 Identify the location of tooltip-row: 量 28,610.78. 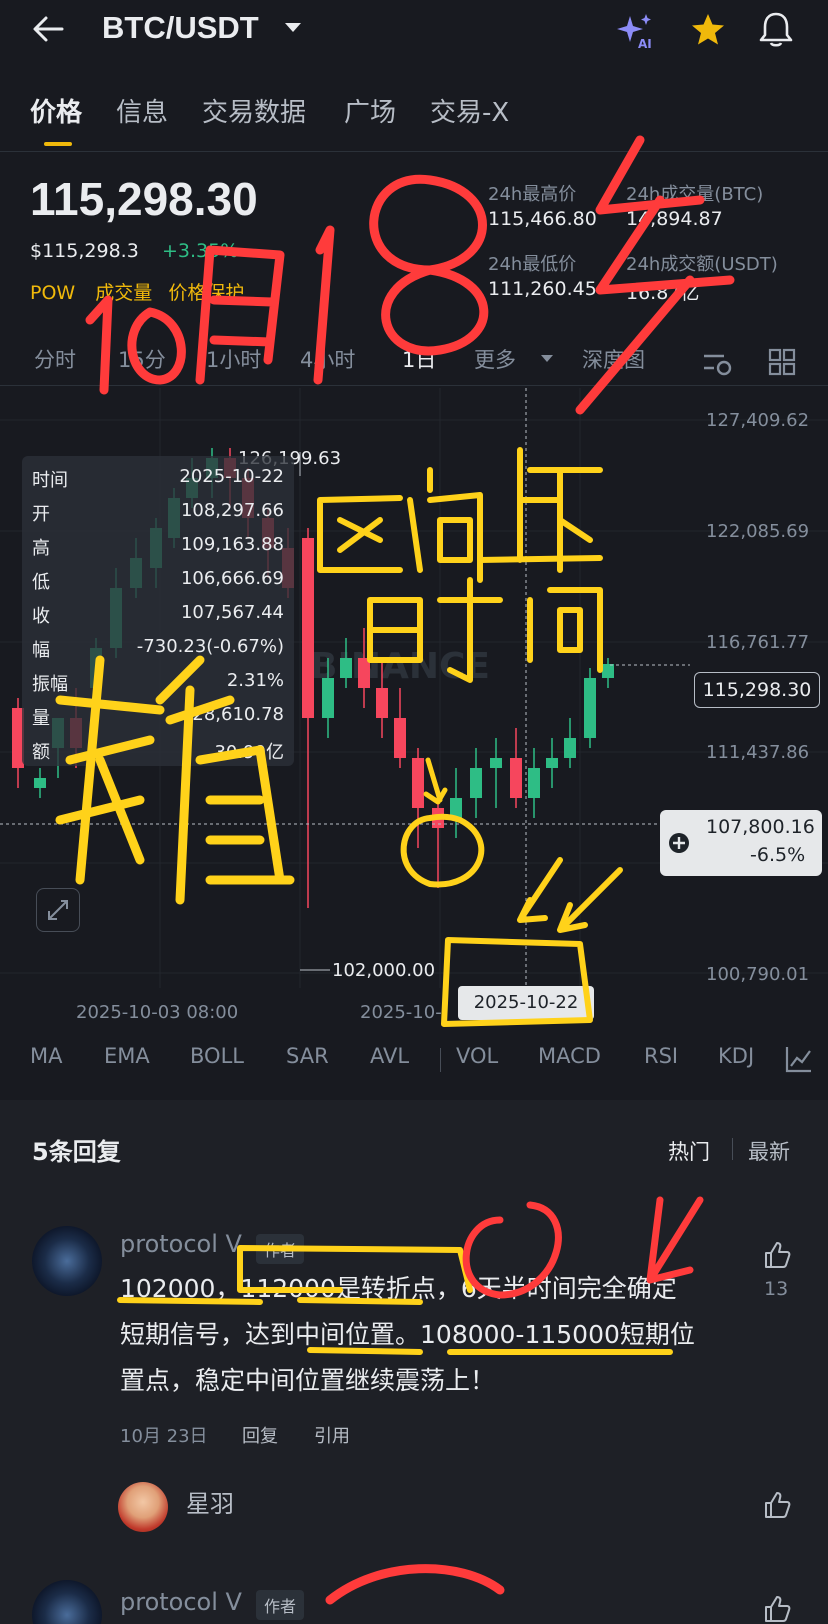
(158, 718).